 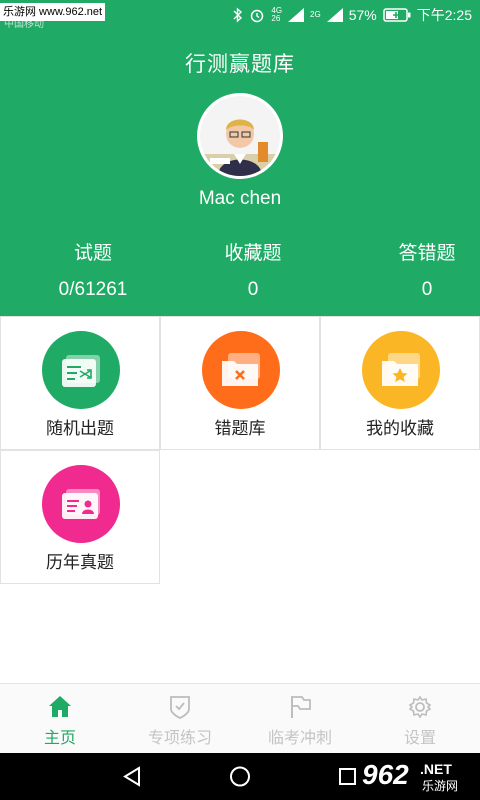 What do you see at coordinates (419, 738) in the screenshot?
I see `tab-label: 设置` at bounding box center [419, 738].